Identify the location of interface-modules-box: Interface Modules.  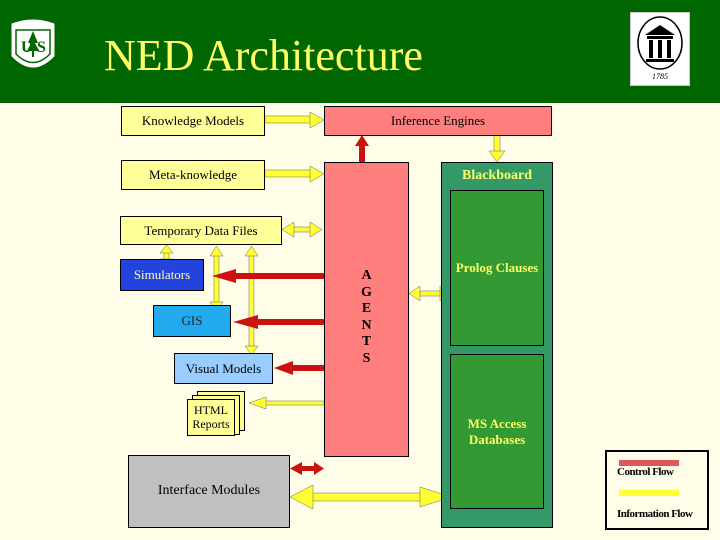
(209, 491).